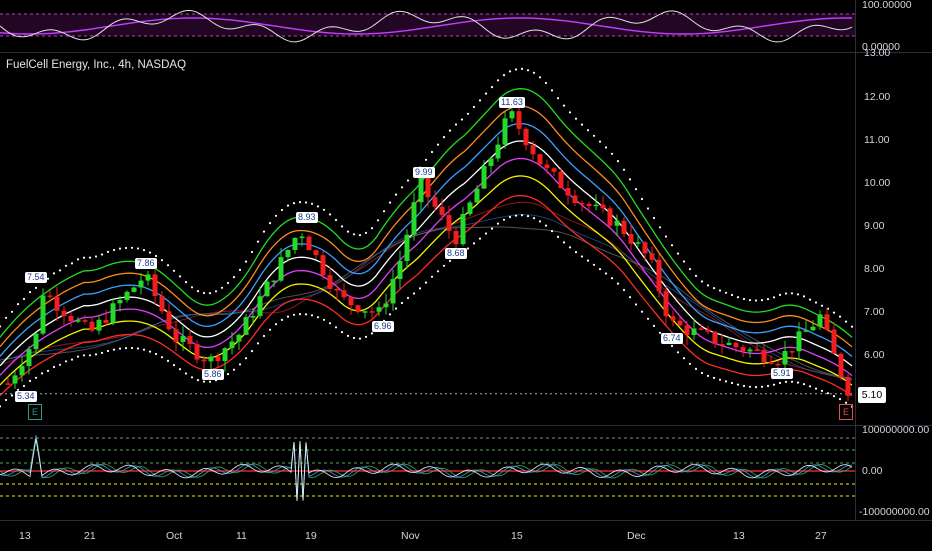 This screenshot has height=551, width=932. I want to click on price-label: 5.86, so click(213, 374).